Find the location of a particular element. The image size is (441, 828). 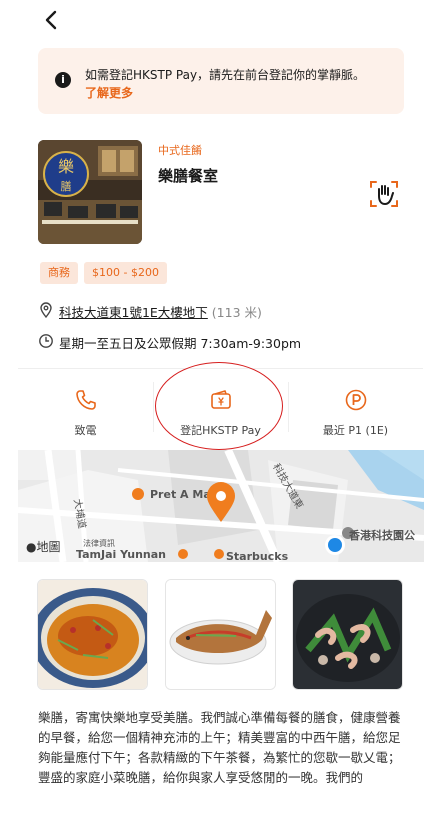

svg-text: 樂 is located at coordinates (66, 166).